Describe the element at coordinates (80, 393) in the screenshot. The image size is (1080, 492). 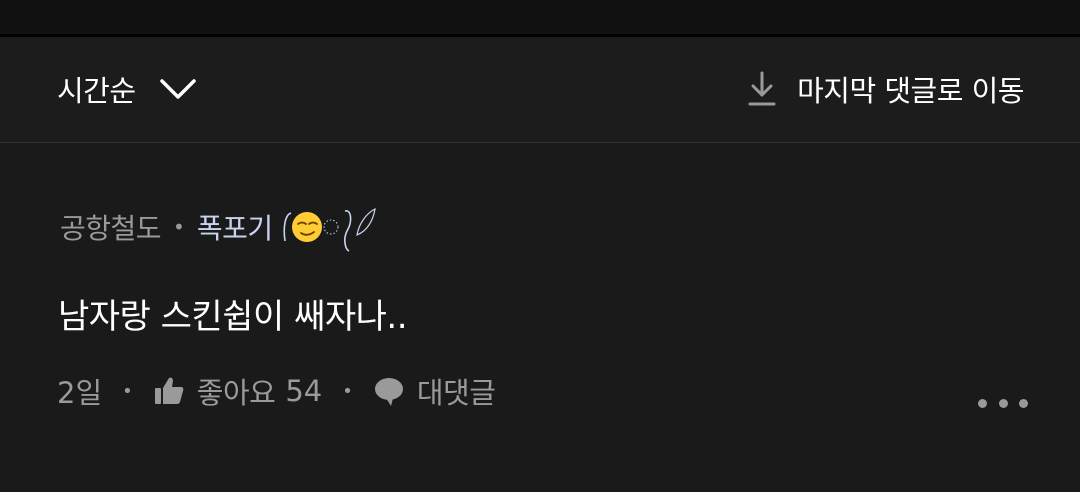
I see `comment-timestamp: 2일` at that location.